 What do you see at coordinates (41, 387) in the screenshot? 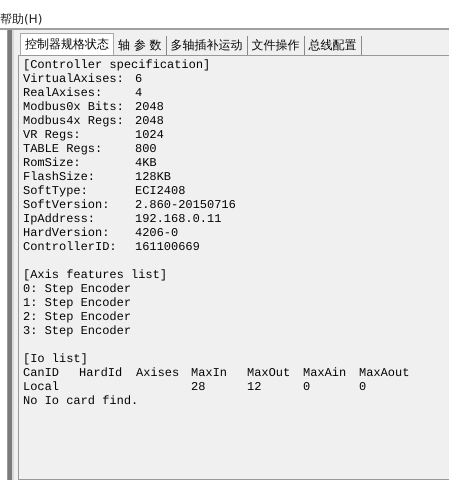
I see `table-cell-text: Local` at bounding box center [41, 387].